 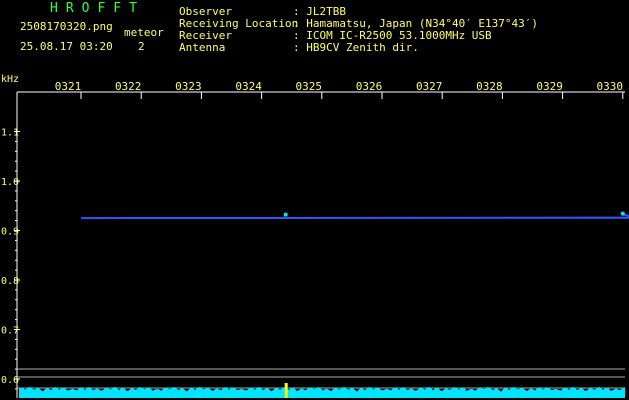 What do you see at coordinates (10, 281) in the screenshot?
I see `y-tick-label: 0.8` at bounding box center [10, 281].